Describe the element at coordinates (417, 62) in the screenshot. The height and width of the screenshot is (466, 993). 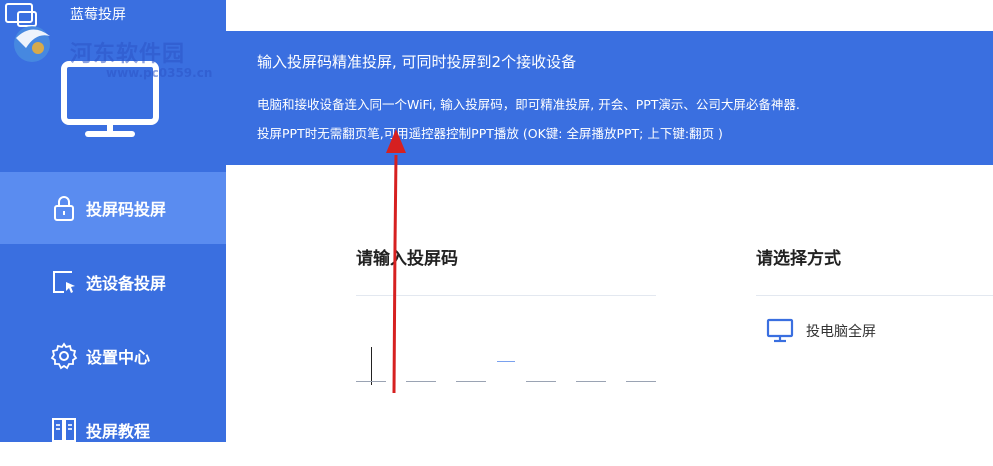
I see `banner-title: 输入投屏码精准投屏, 可同时投屏到2个接收设备` at that location.